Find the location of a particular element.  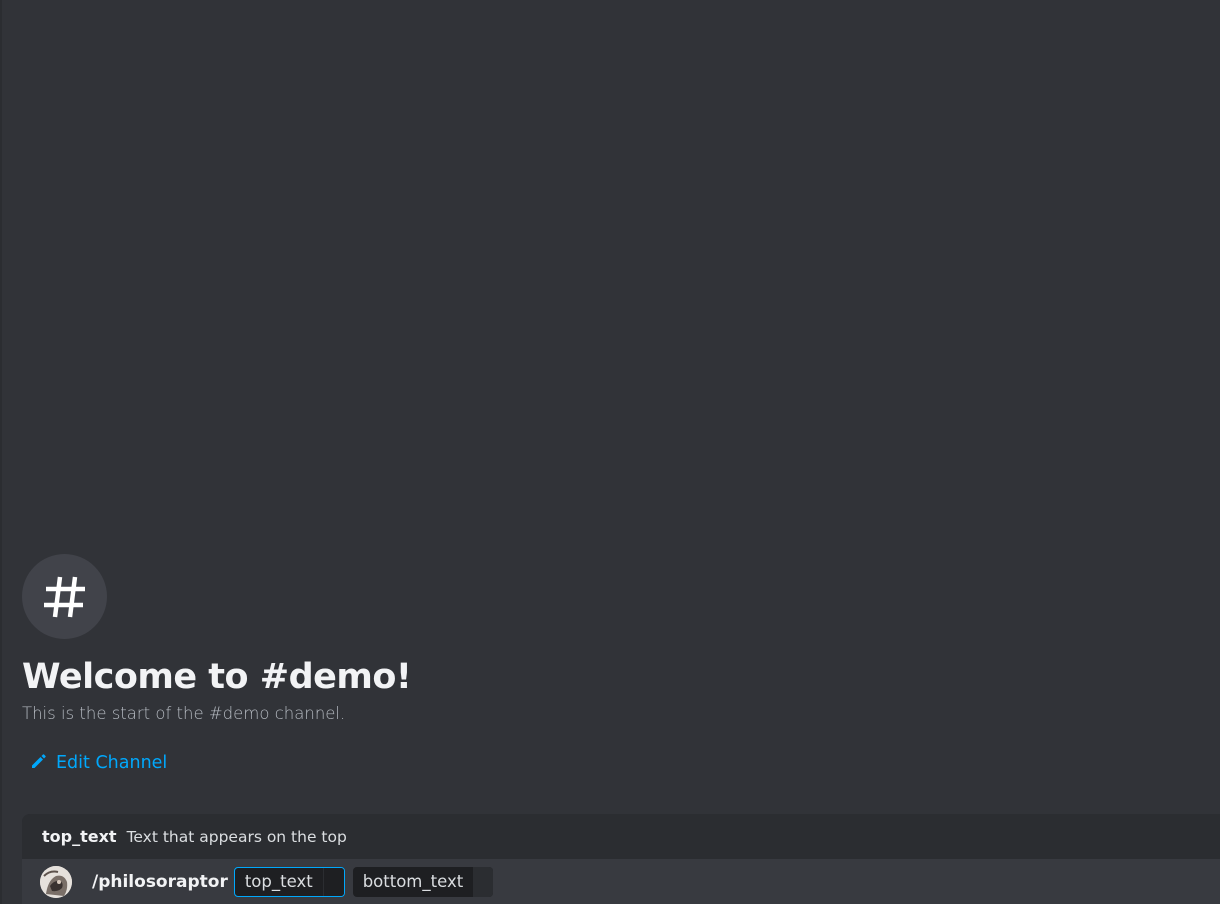

welcome-title: Welcome to #demo! is located at coordinates (217, 677).